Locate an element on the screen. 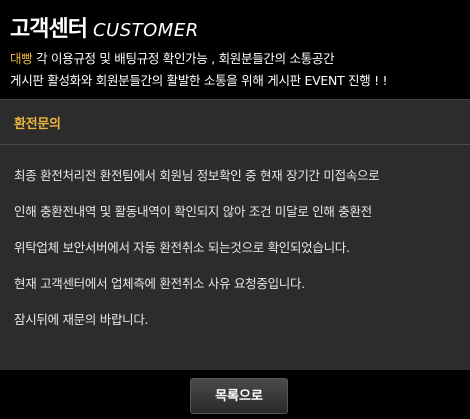 This screenshot has width=470, height=419. page-title: 고객센터 CUSTOMER is located at coordinates (104, 27).